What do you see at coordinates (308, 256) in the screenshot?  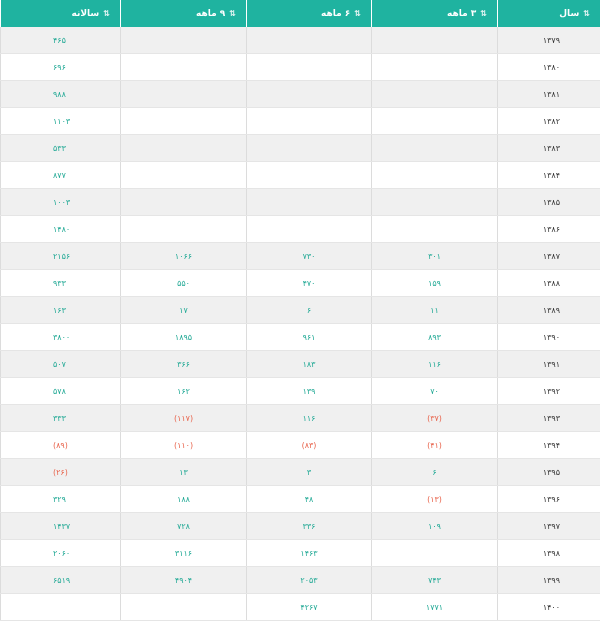 I see `cell-q6: ۷۳۰` at bounding box center [308, 256].